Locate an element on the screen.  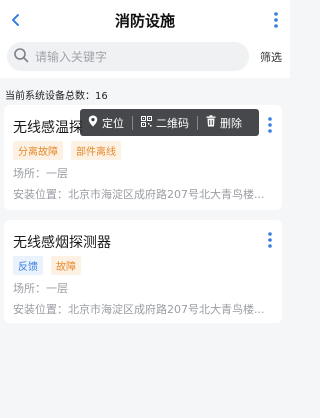
device-count-value: 16 is located at coordinates (101, 96).